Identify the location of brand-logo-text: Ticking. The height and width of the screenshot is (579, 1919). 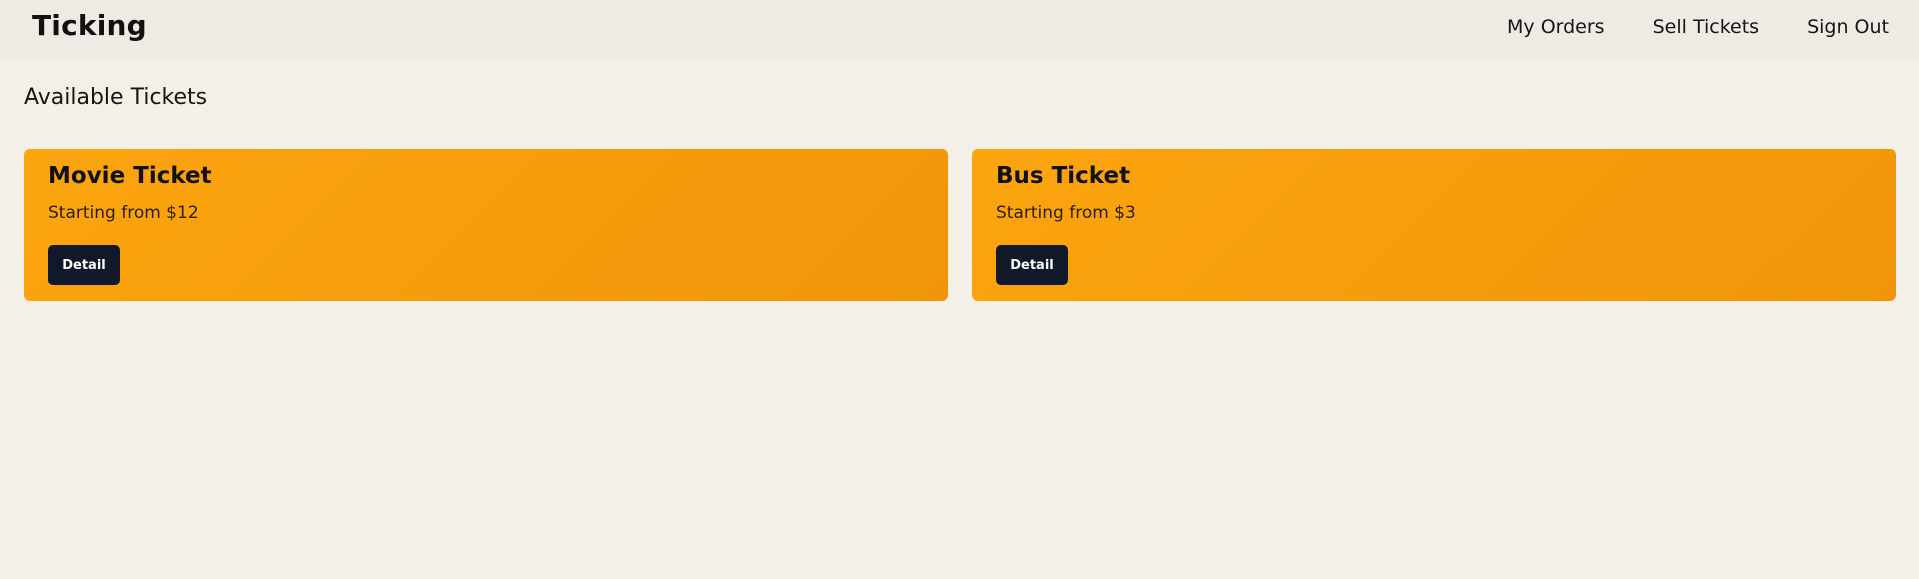
(89, 25).